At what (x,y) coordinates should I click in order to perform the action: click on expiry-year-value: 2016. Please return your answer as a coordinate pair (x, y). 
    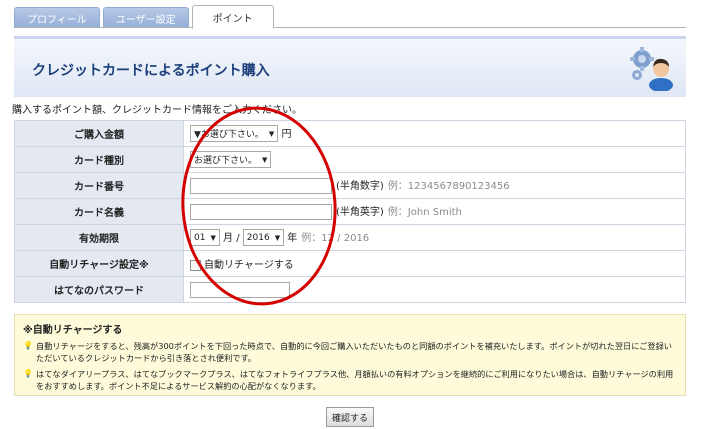
    Looking at the image, I should click on (258, 237).